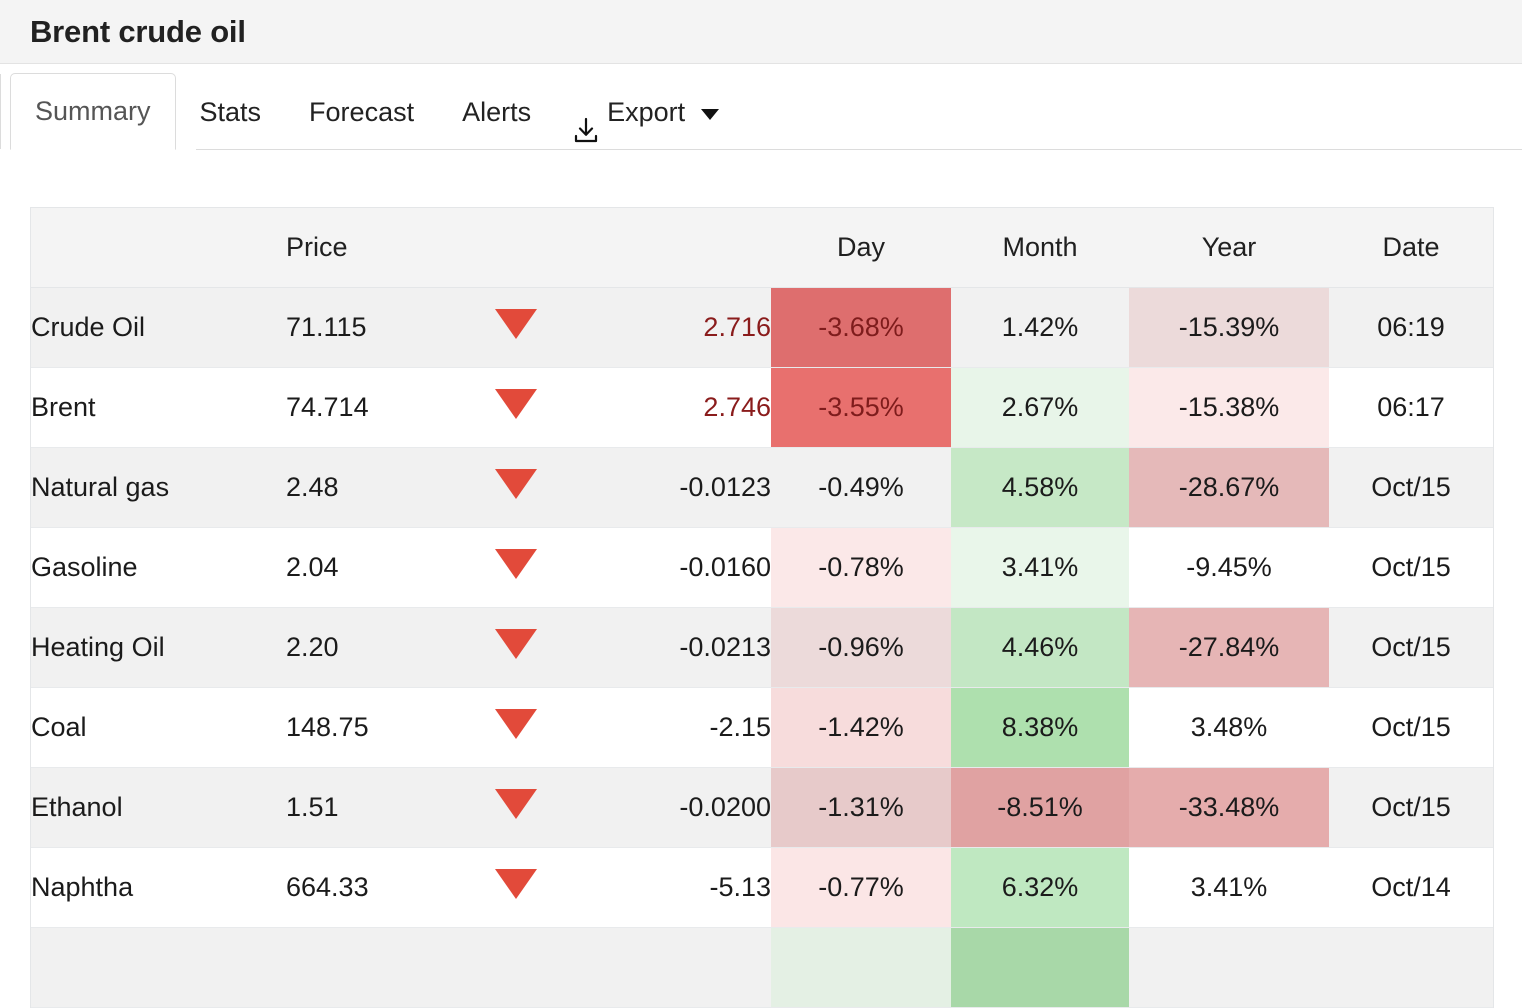  What do you see at coordinates (1229, 248) in the screenshot?
I see `col-header-year: Year` at bounding box center [1229, 248].